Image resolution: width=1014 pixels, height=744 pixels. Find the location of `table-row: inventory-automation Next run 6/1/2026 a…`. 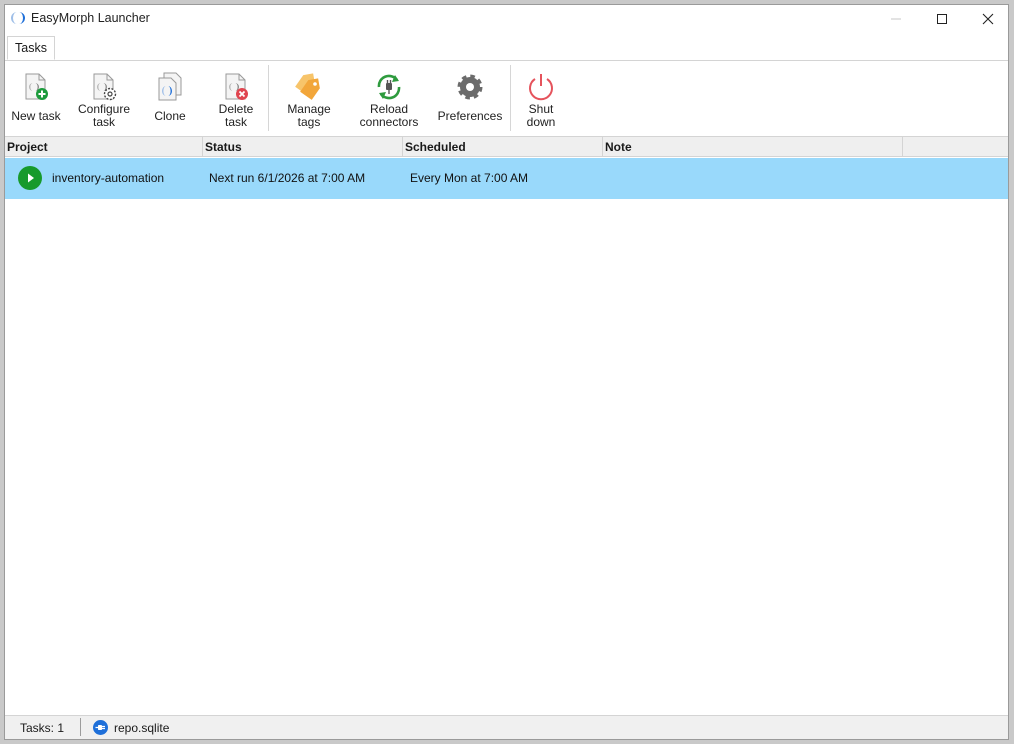

table-row: inventory-automation Next run 6/1/2026 a… is located at coordinates (506, 178).